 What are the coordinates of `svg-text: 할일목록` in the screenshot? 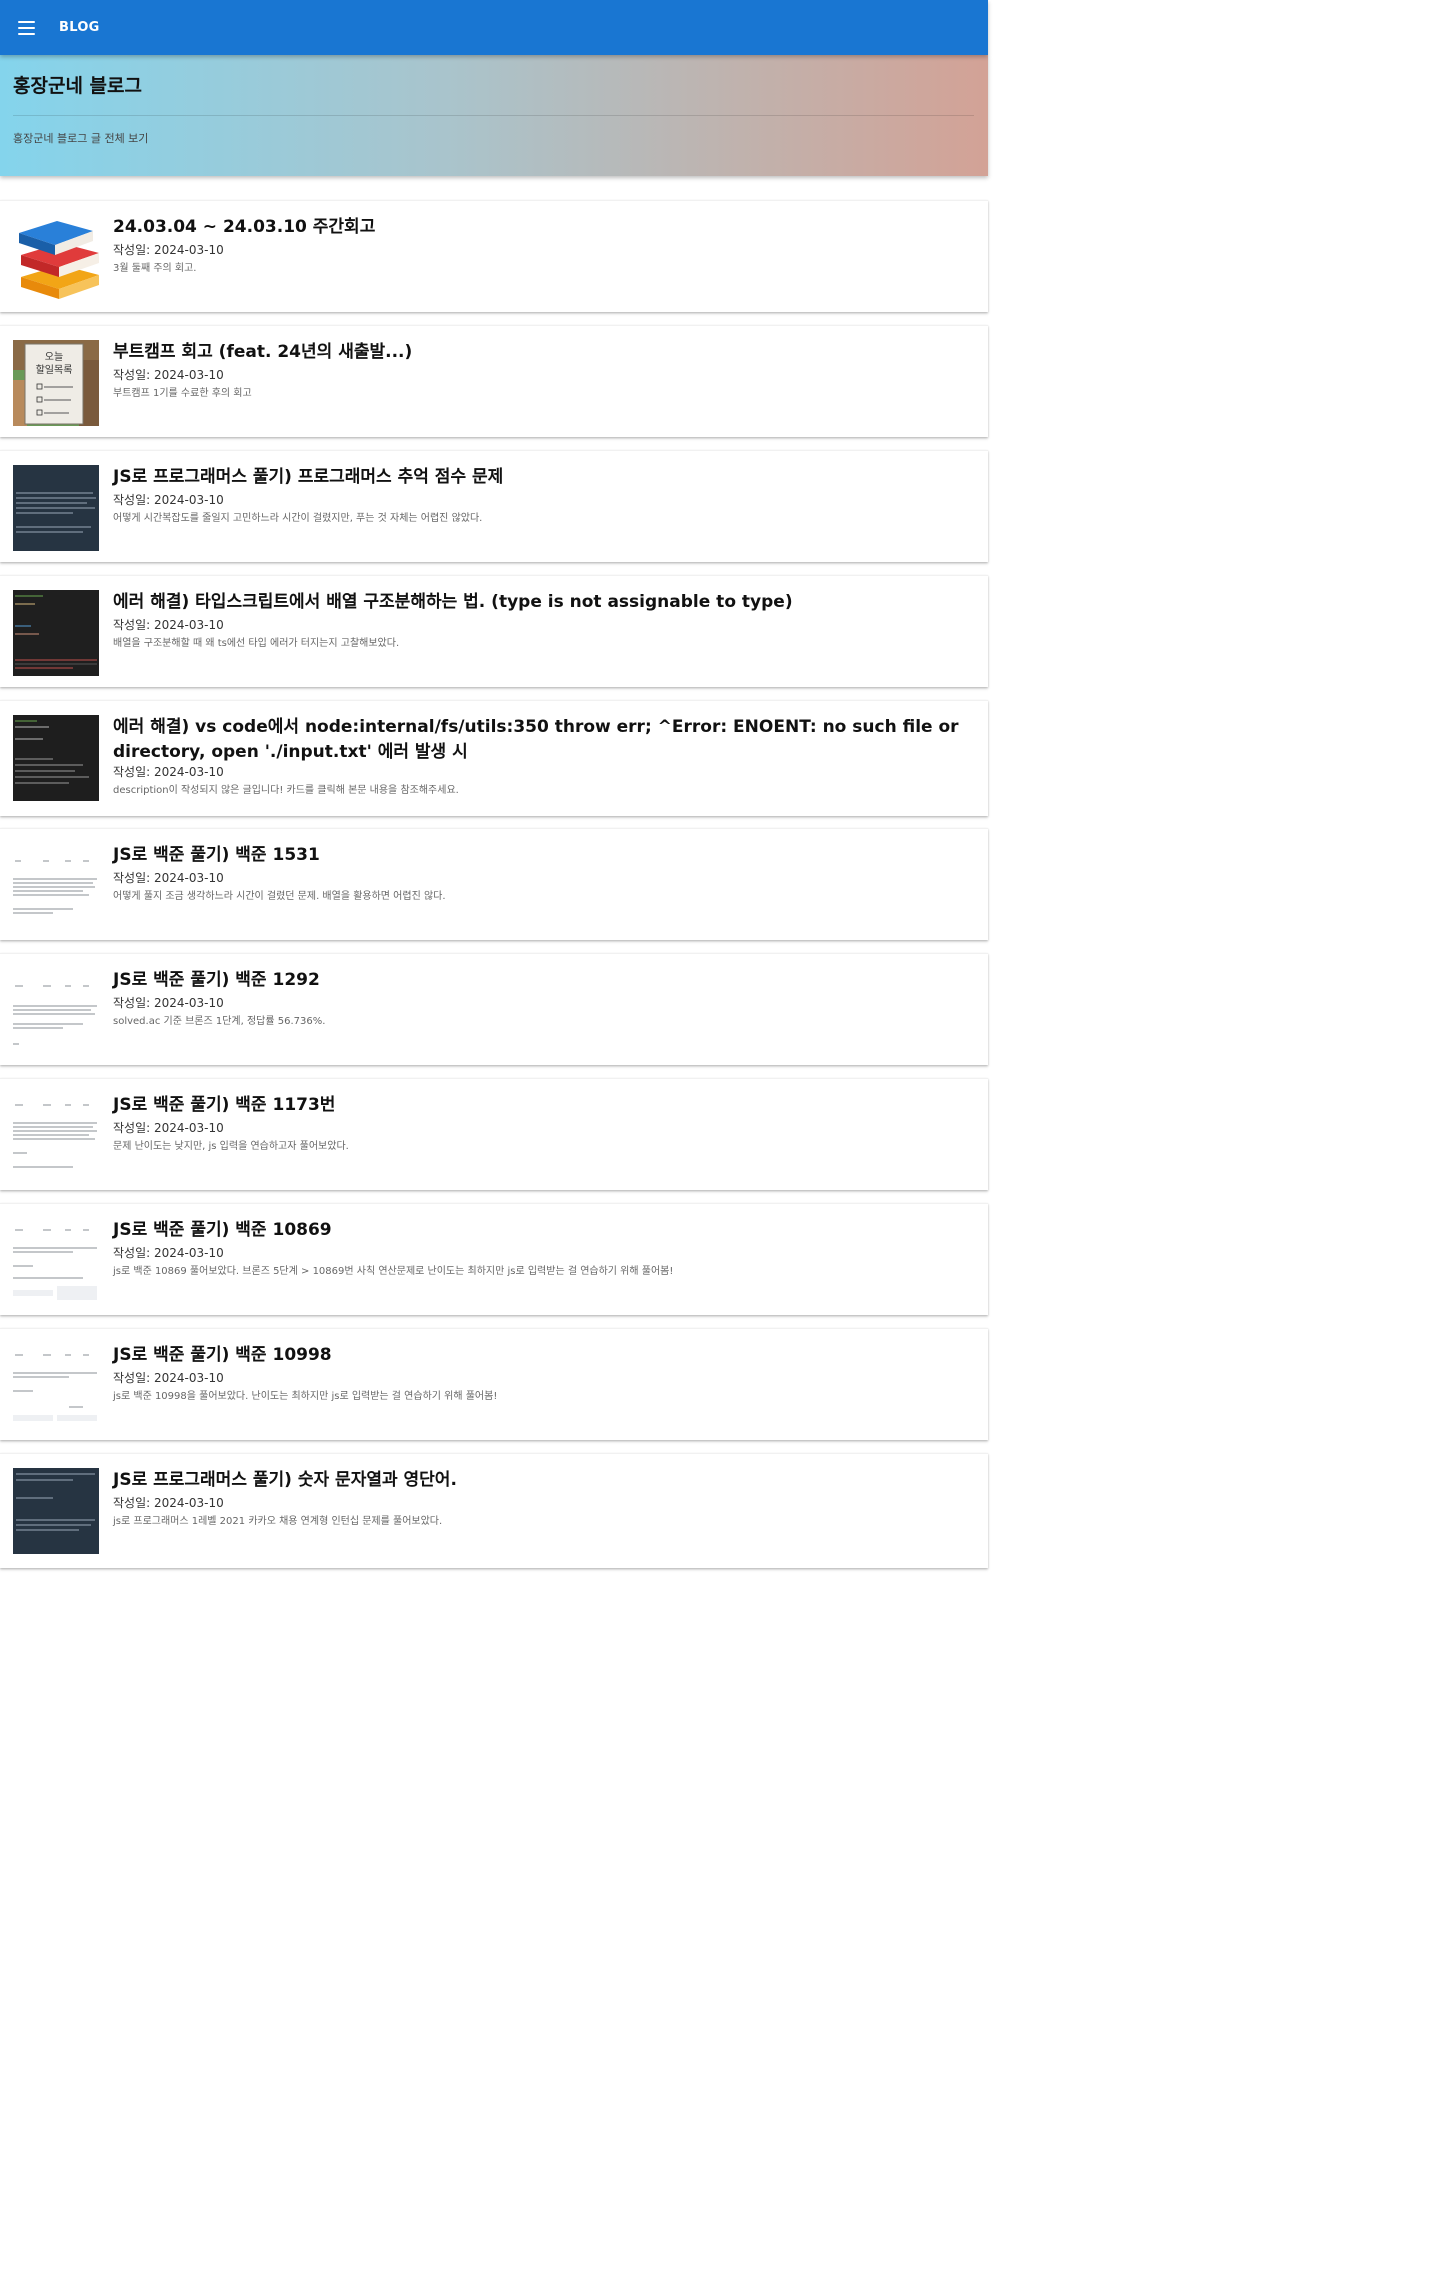 It's located at (54, 370).